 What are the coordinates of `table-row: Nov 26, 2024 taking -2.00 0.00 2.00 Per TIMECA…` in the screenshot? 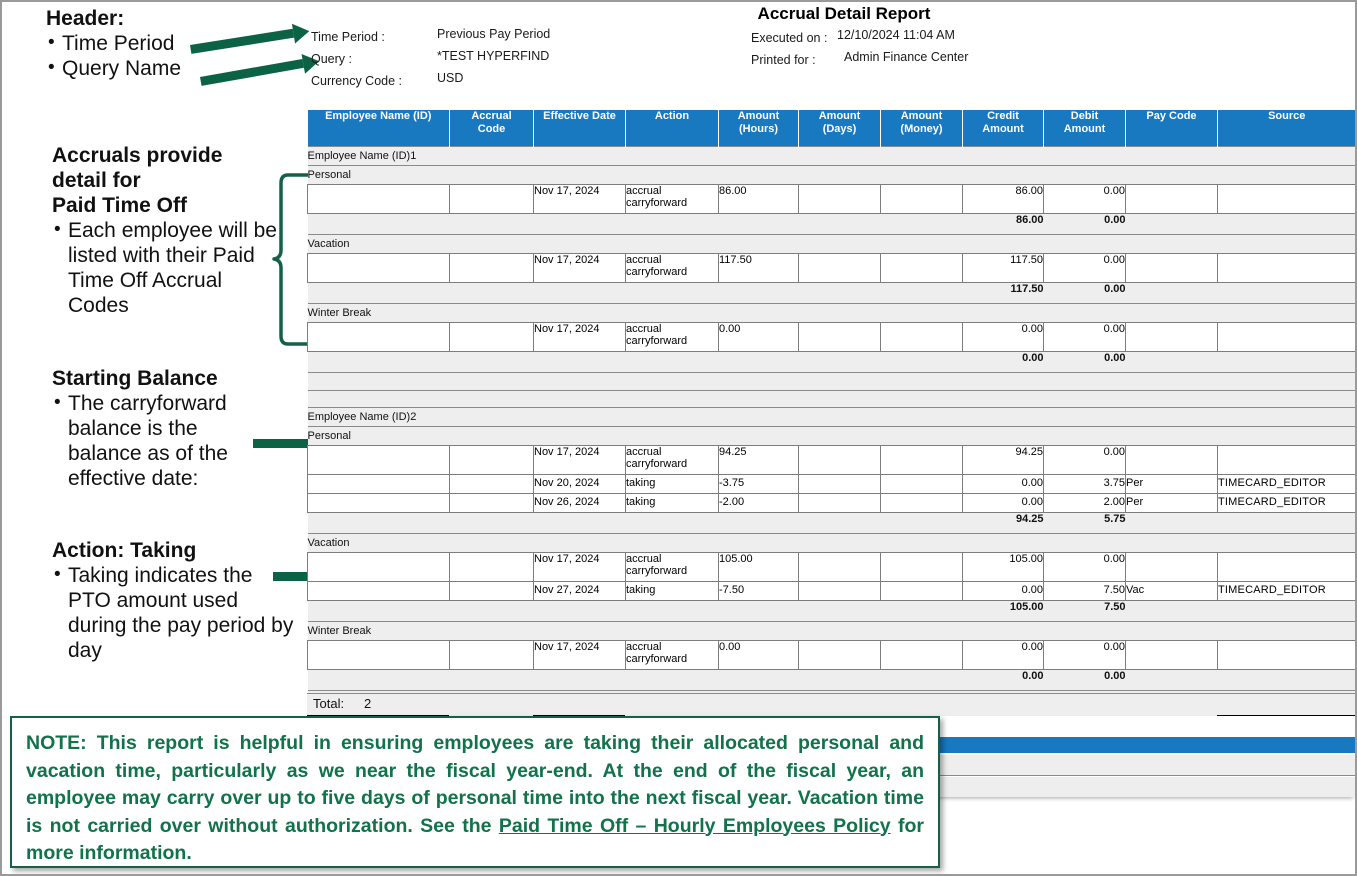 It's located at (831, 503).